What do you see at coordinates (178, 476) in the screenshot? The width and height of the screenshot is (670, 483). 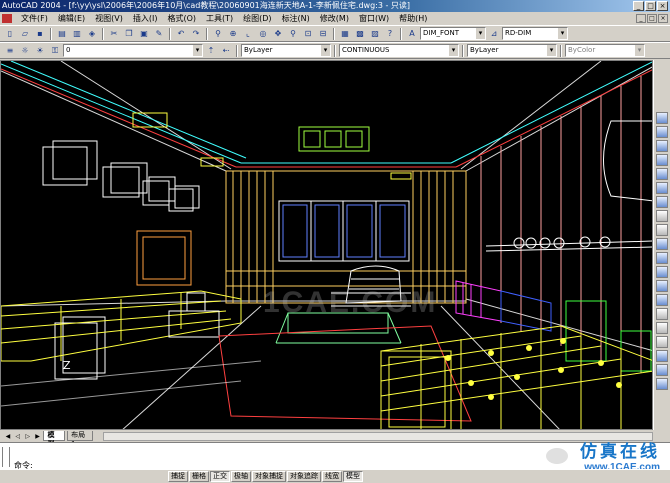 I see `snap-toggle: 捕捉` at bounding box center [178, 476].